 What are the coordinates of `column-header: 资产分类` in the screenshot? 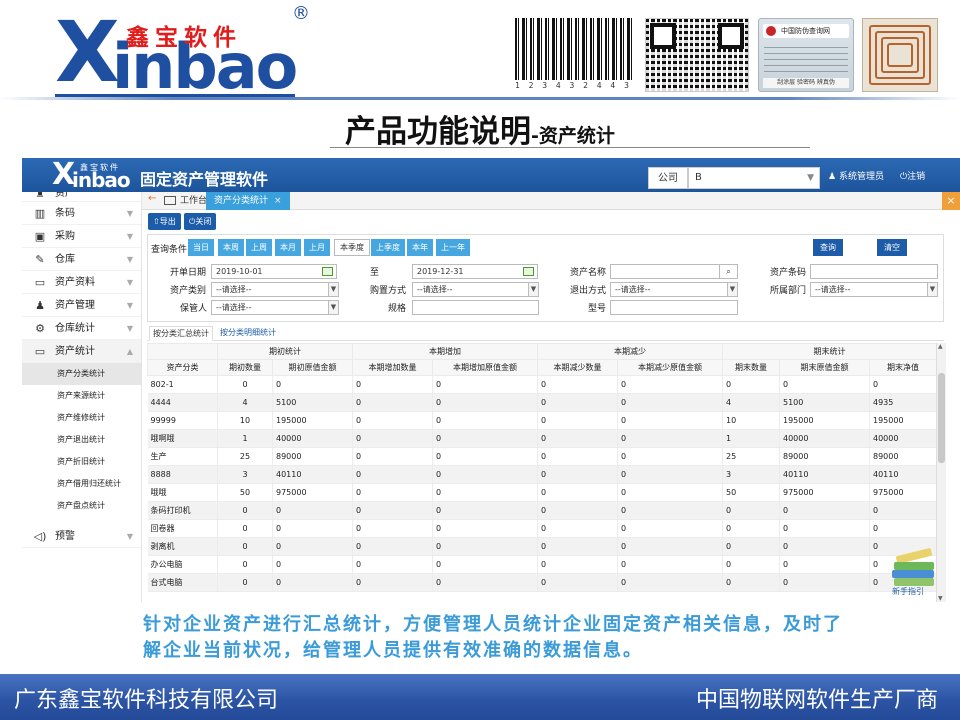 It's located at (182, 367).